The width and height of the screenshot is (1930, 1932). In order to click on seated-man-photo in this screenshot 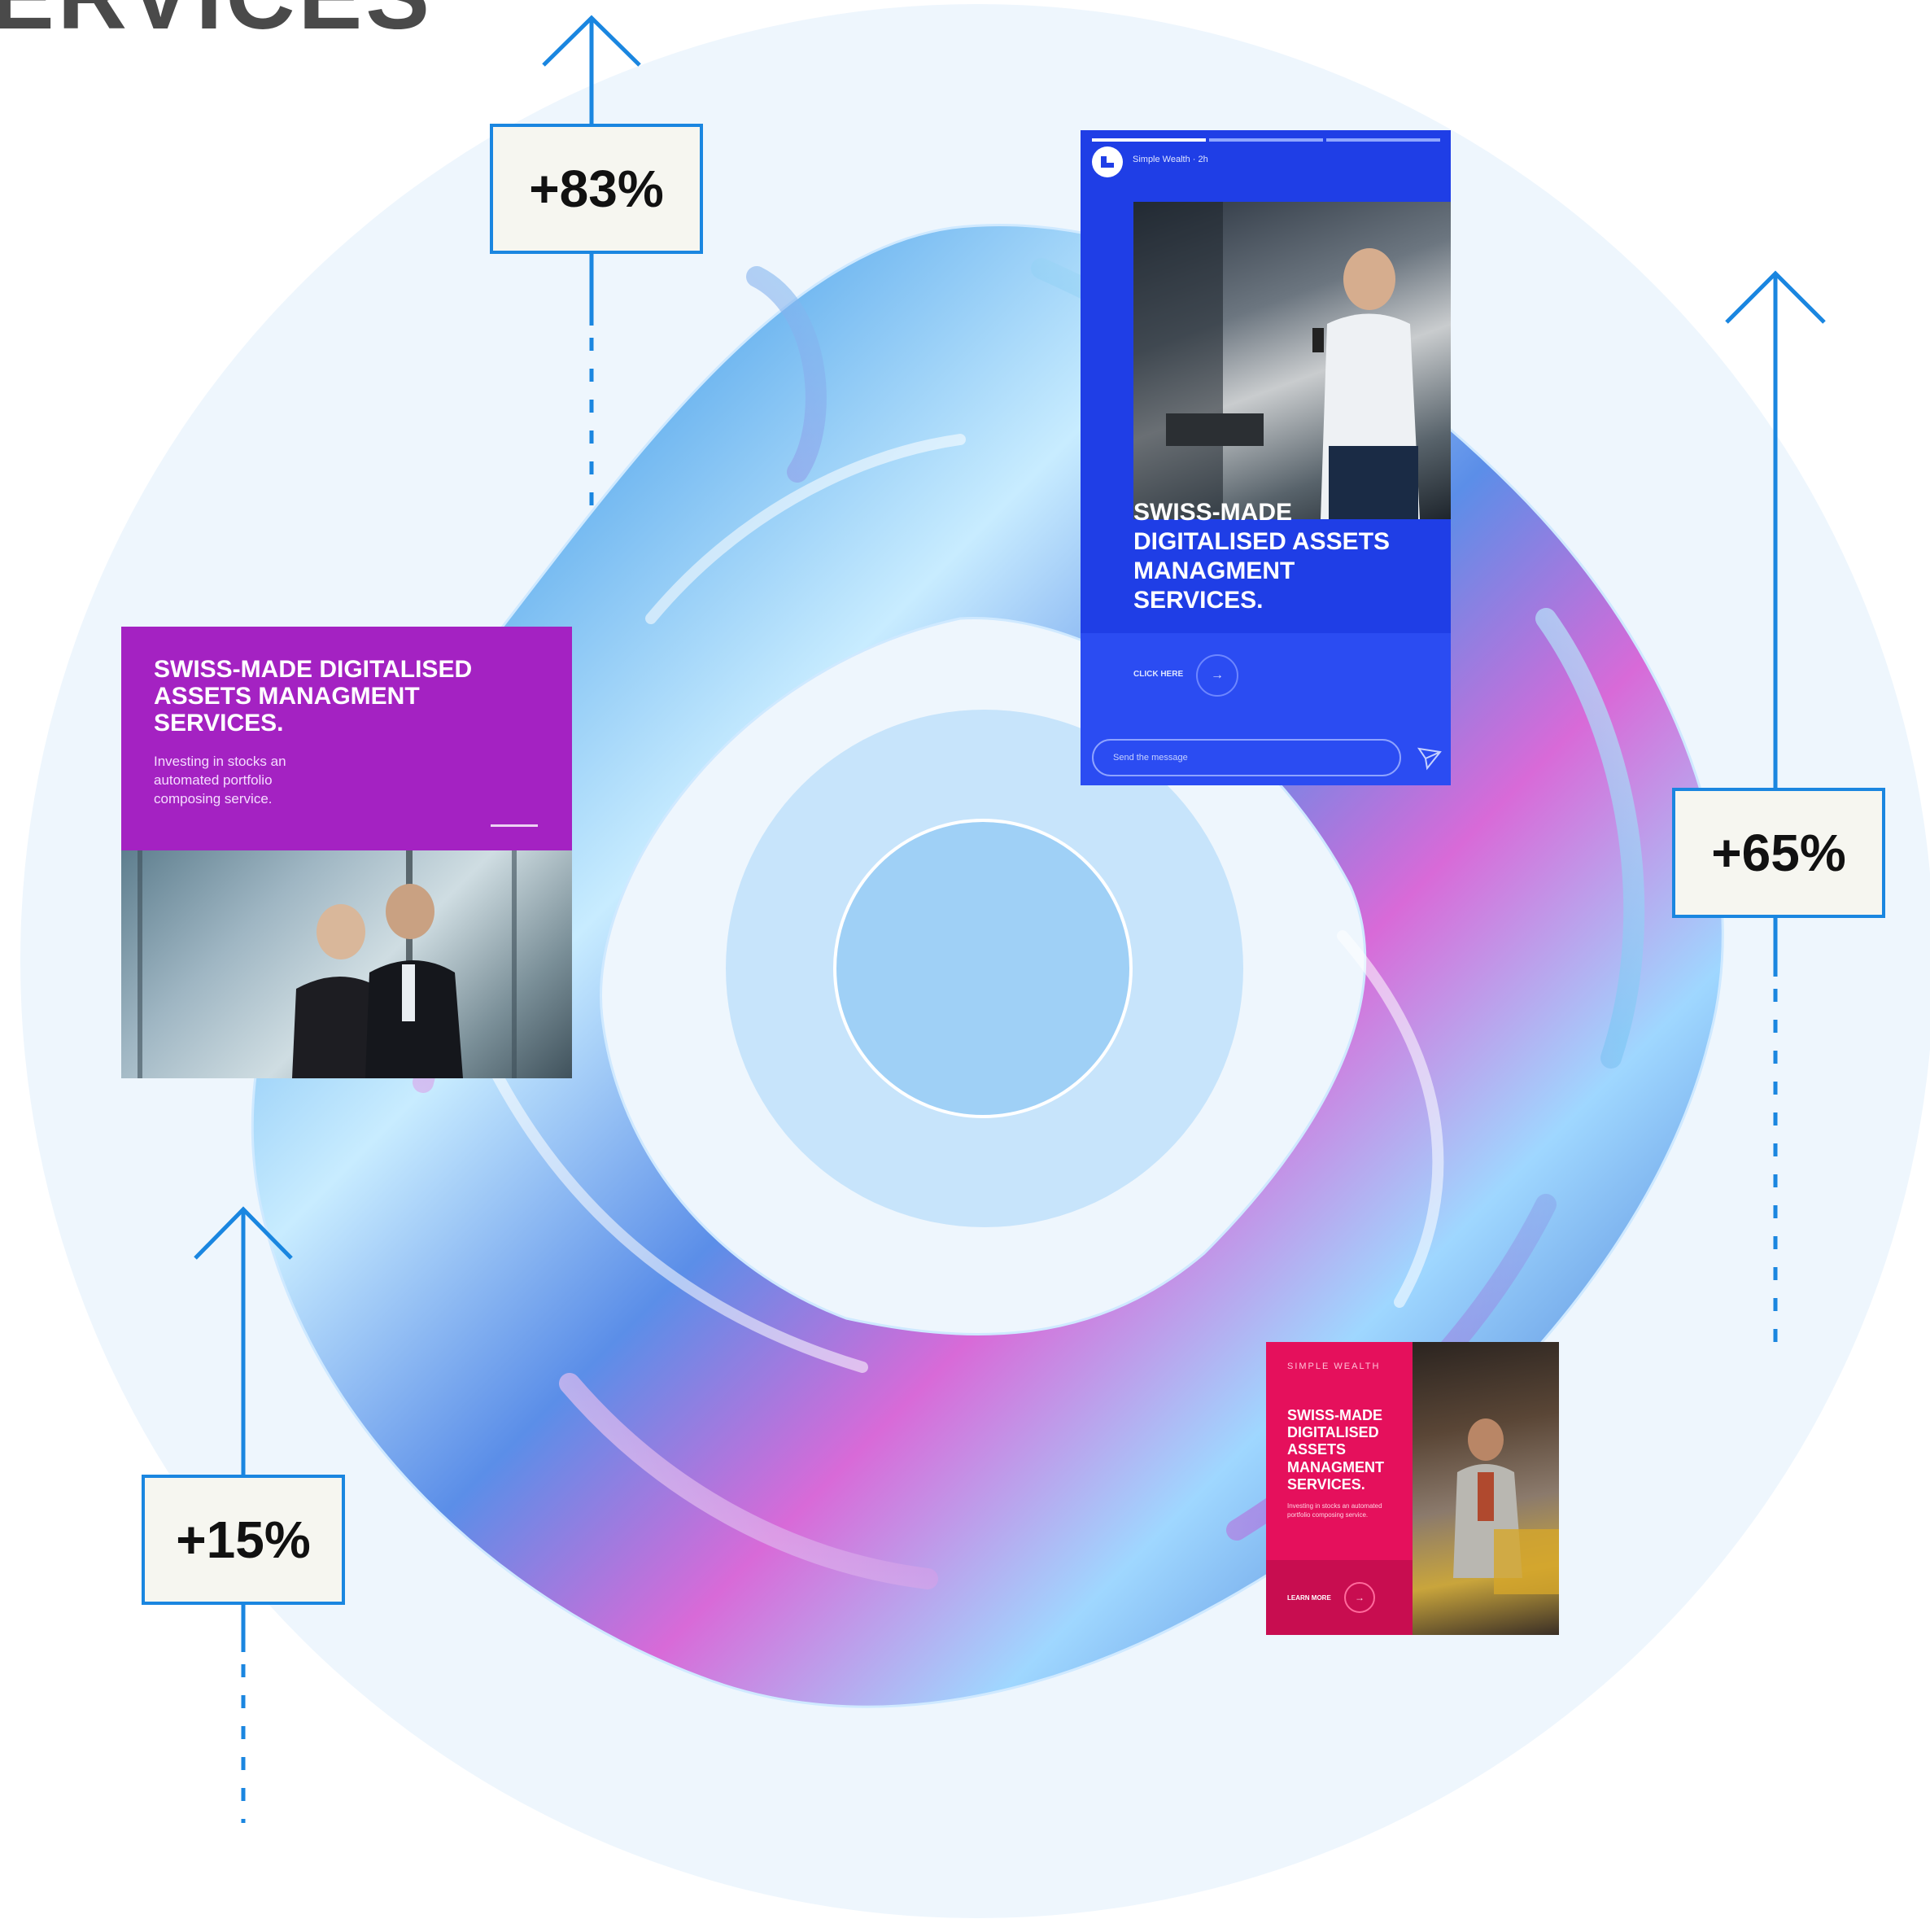, I will do `click(1506, 1506)`.